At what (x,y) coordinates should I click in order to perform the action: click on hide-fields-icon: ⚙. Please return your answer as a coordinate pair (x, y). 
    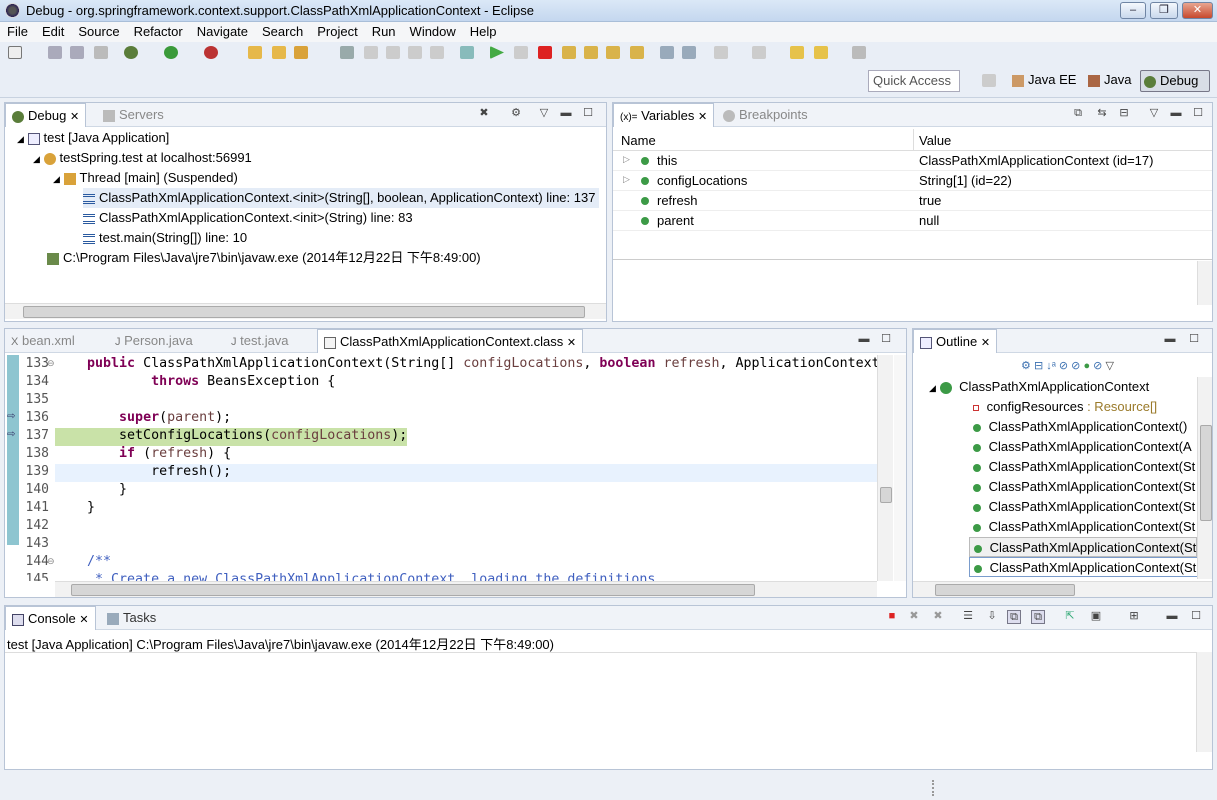
    Looking at the image, I should click on (1026, 366).